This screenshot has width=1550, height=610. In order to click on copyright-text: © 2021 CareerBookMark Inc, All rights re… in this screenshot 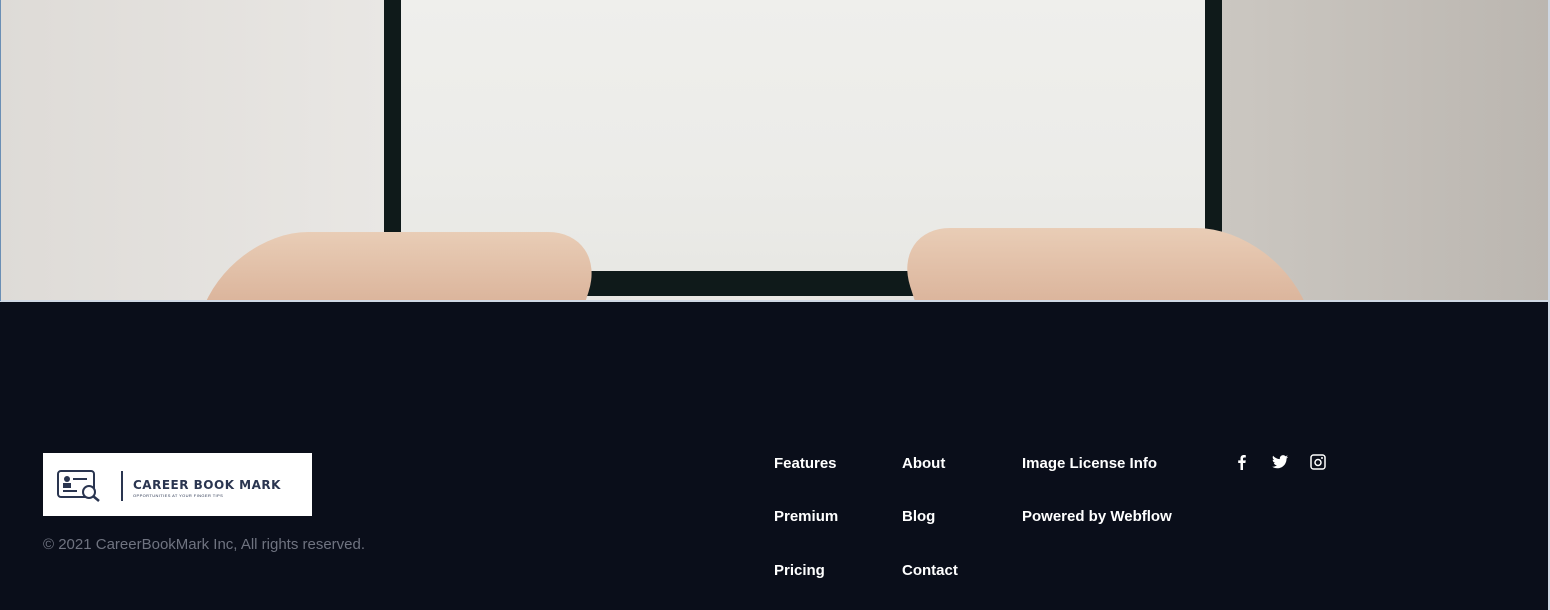, I will do `click(204, 544)`.